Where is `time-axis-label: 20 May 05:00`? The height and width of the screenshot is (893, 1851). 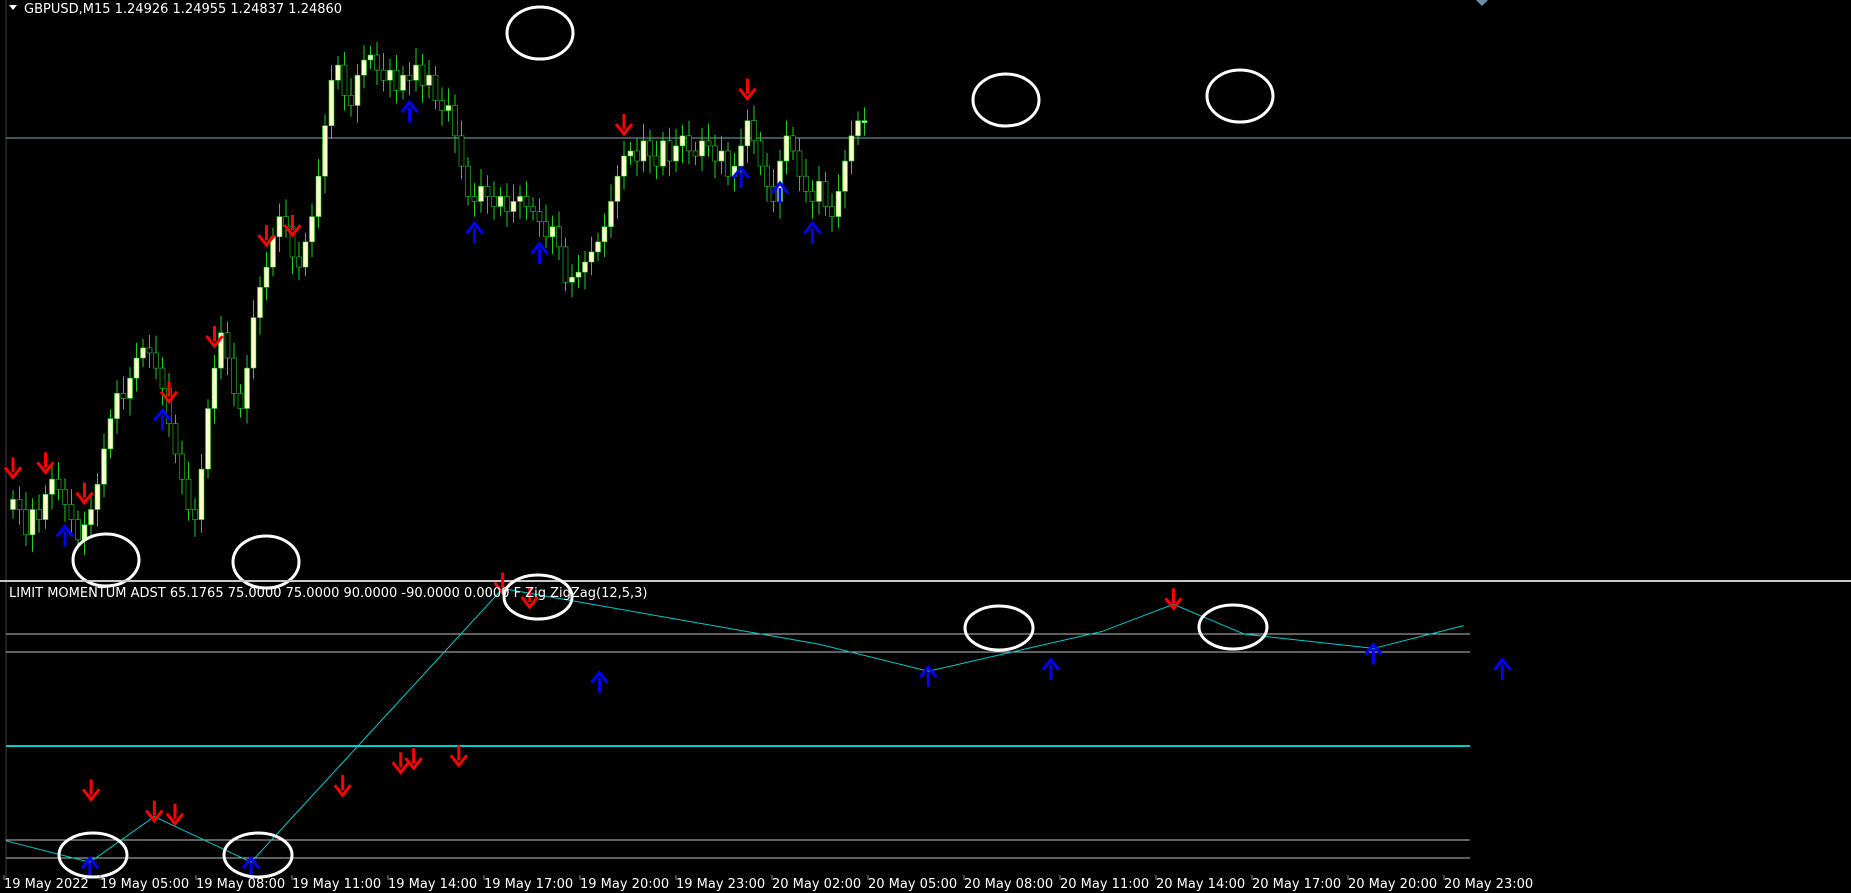 time-axis-label: 20 May 05:00 is located at coordinates (912, 884).